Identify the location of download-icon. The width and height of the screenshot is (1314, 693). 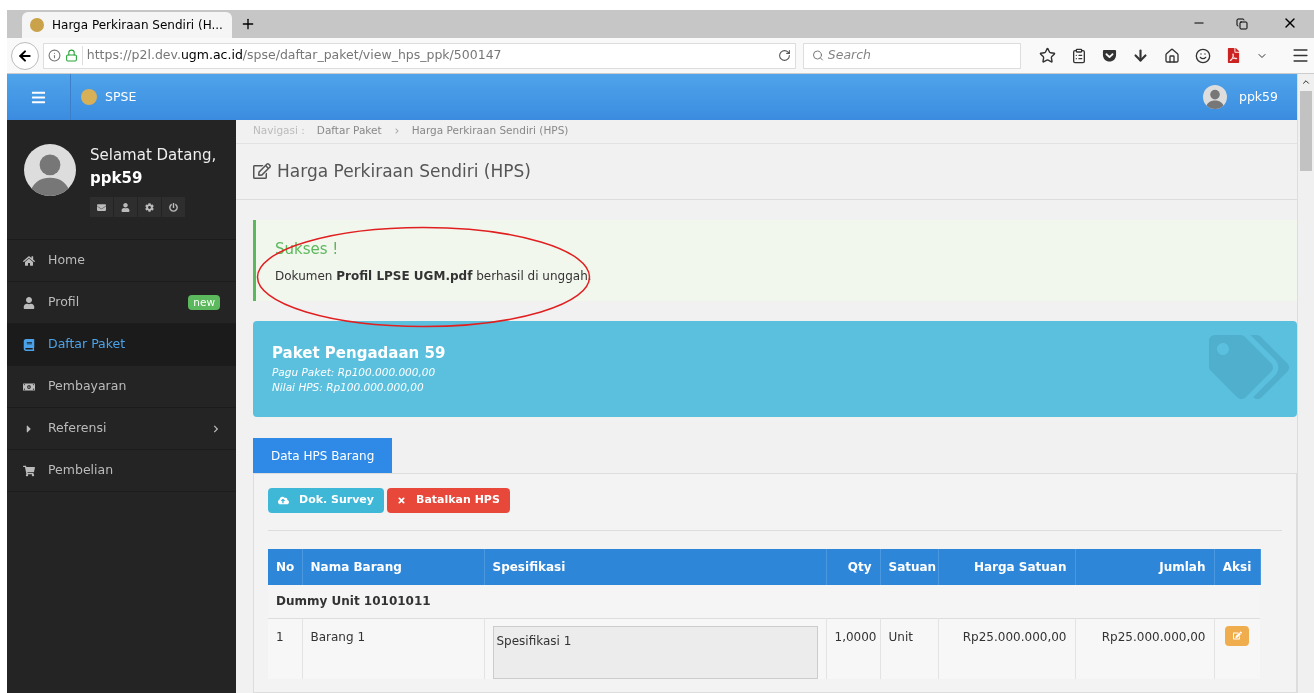
(1140, 55).